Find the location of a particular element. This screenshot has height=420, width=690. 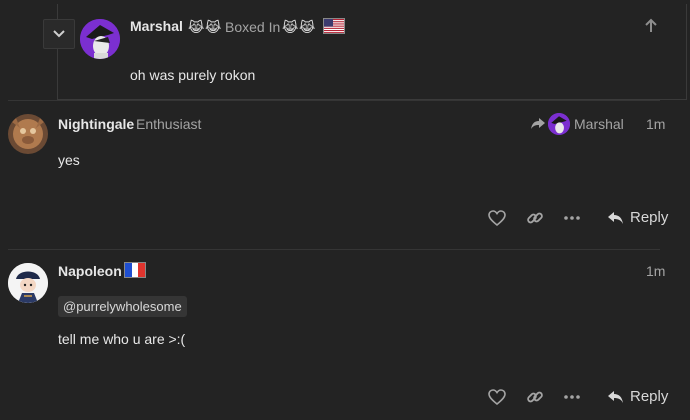

reply-to-username: Marshal is located at coordinates (599, 124).